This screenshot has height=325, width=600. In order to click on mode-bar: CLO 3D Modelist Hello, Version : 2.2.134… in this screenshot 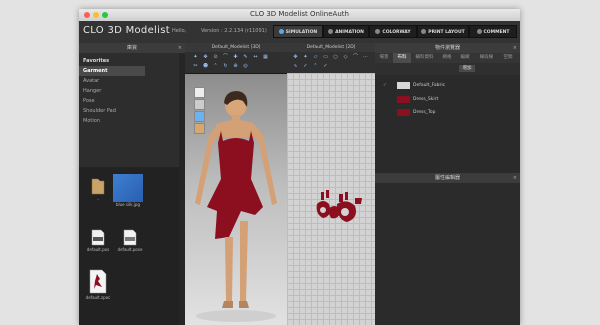, I will do `click(299, 32)`.